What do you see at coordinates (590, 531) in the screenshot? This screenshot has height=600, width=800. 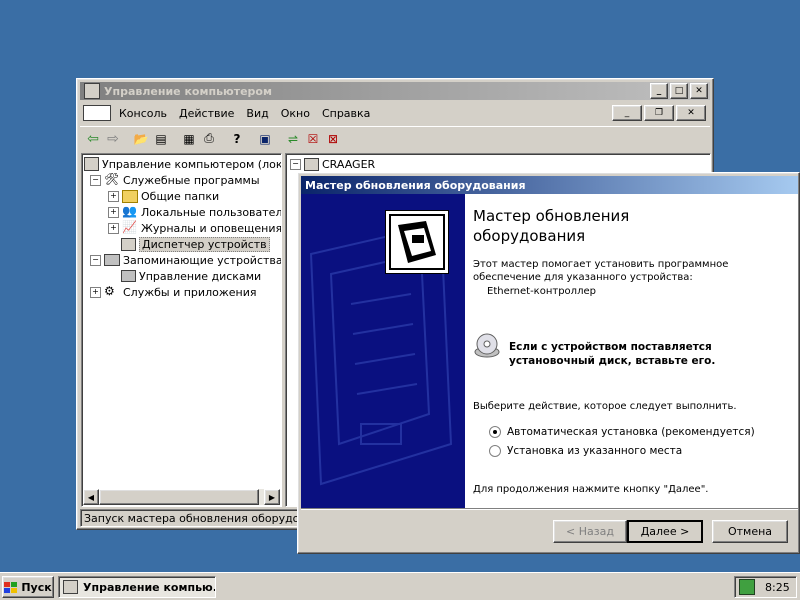 I see `back-button: < Назад` at bounding box center [590, 531].